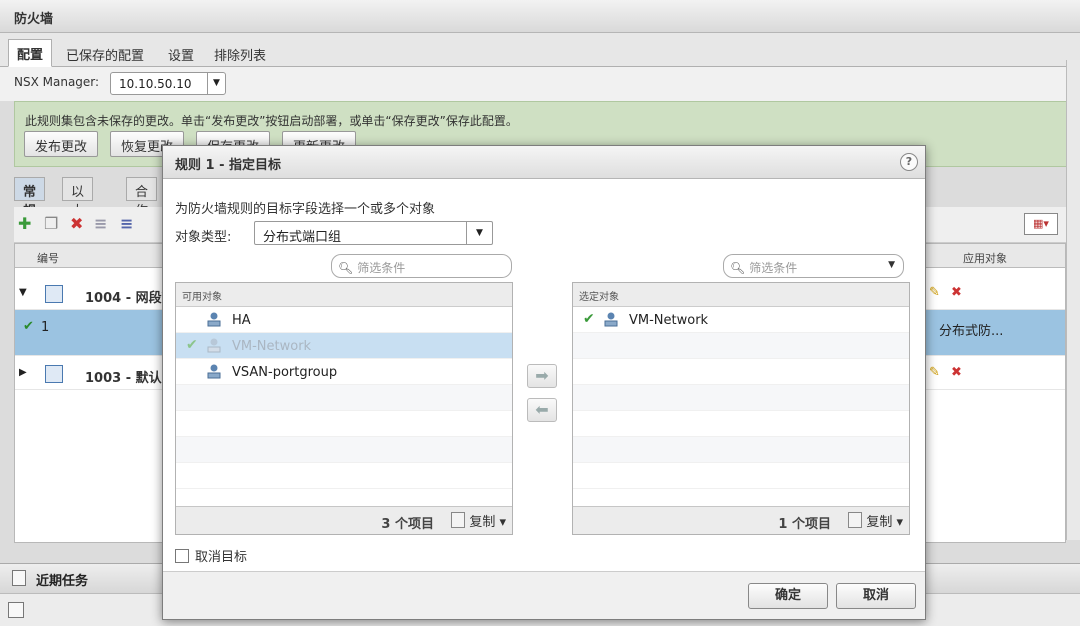 The height and width of the screenshot is (626, 1080). I want to click on add-arrow-button: ➡, so click(542, 376).